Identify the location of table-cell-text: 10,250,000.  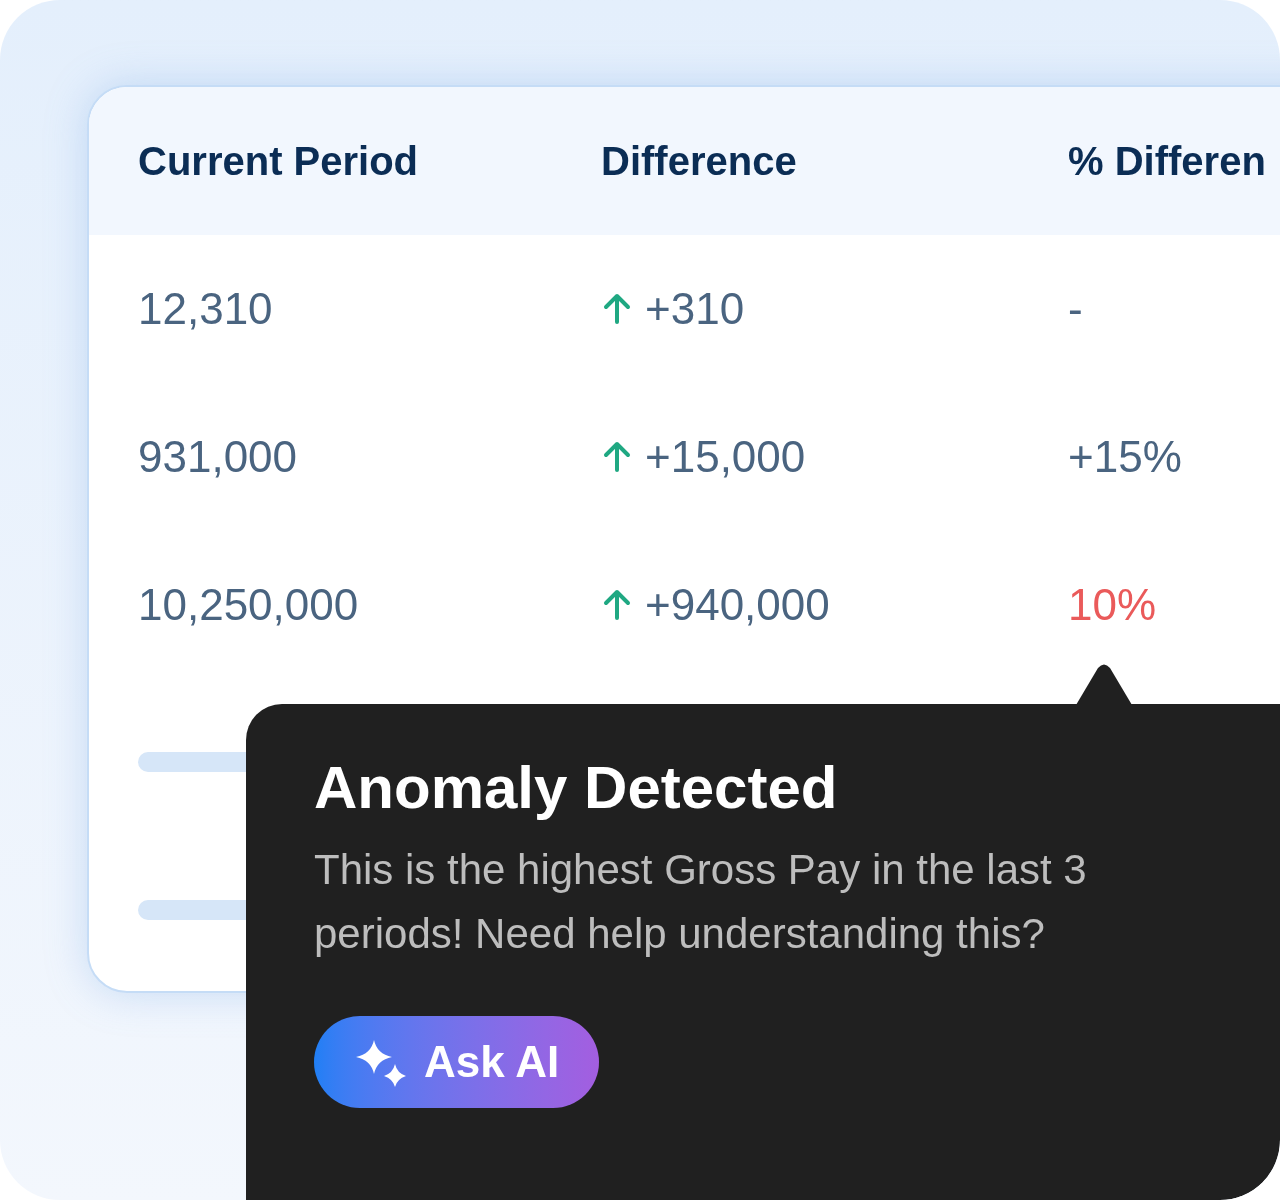
(249, 605).